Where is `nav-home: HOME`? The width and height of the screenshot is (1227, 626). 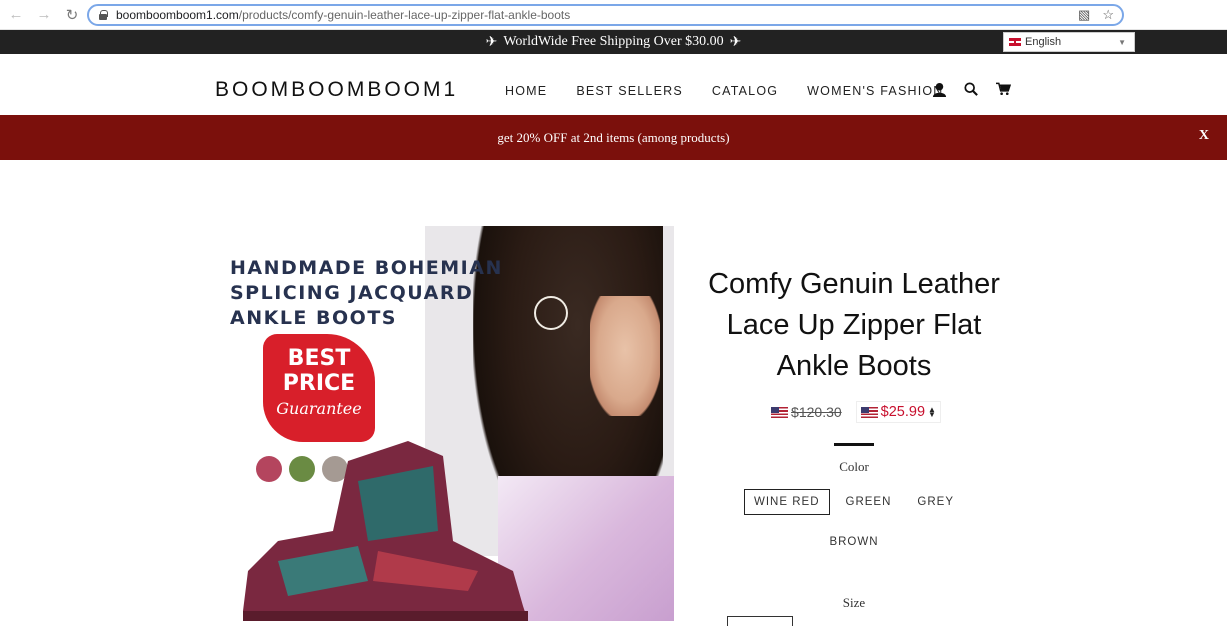
nav-home: HOME is located at coordinates (526, 91).